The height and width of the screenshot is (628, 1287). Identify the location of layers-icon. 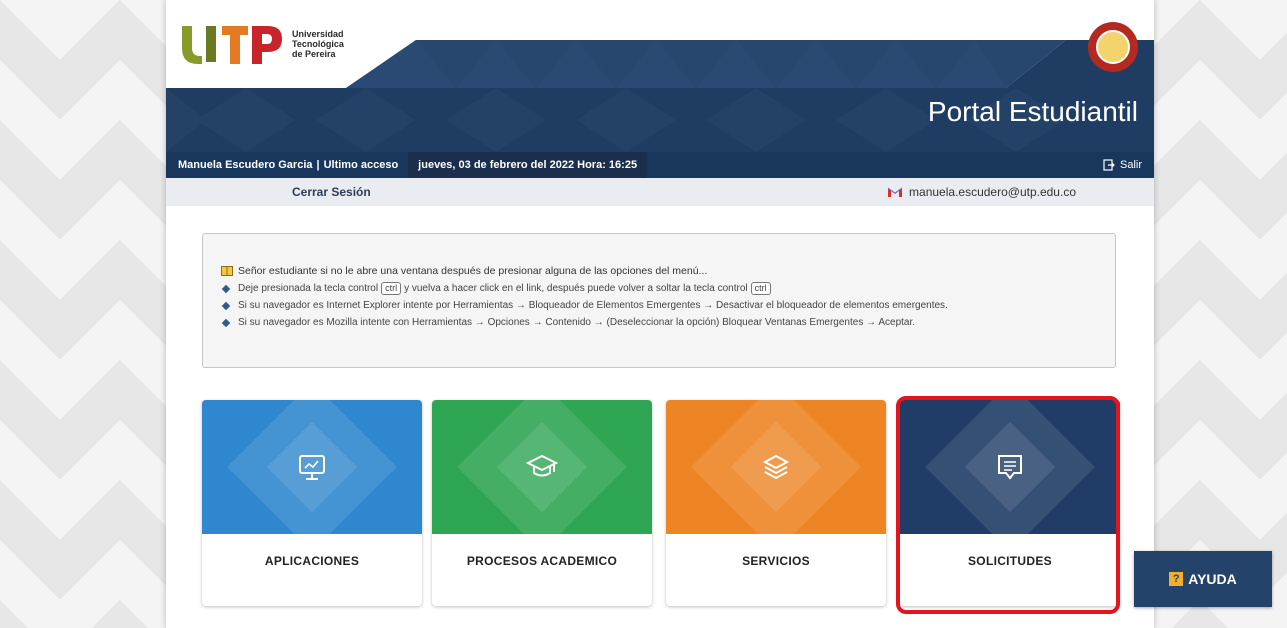
(776, 467).